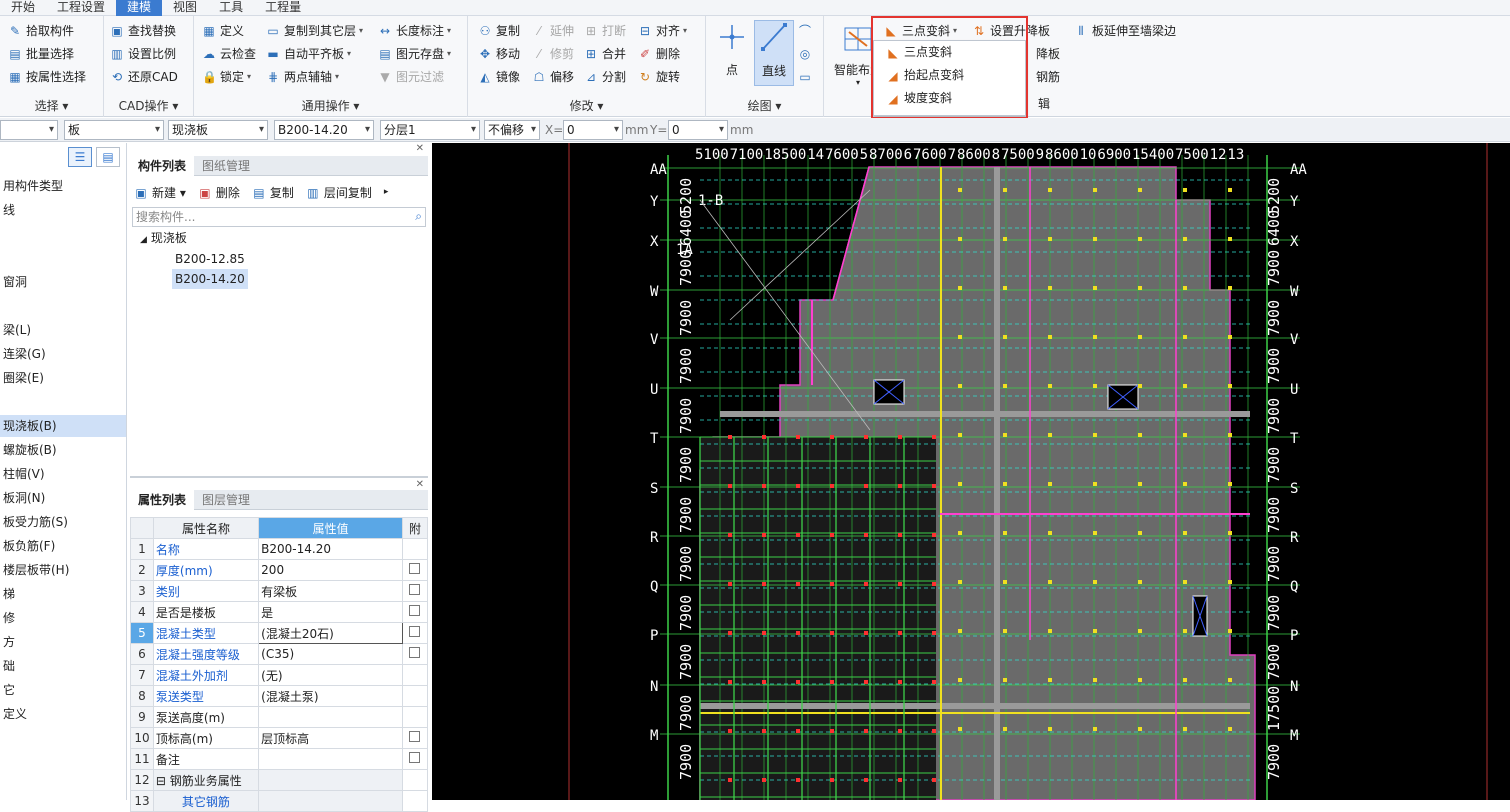  I want to click on property-value: (混凝土20石), so click(330, 633).